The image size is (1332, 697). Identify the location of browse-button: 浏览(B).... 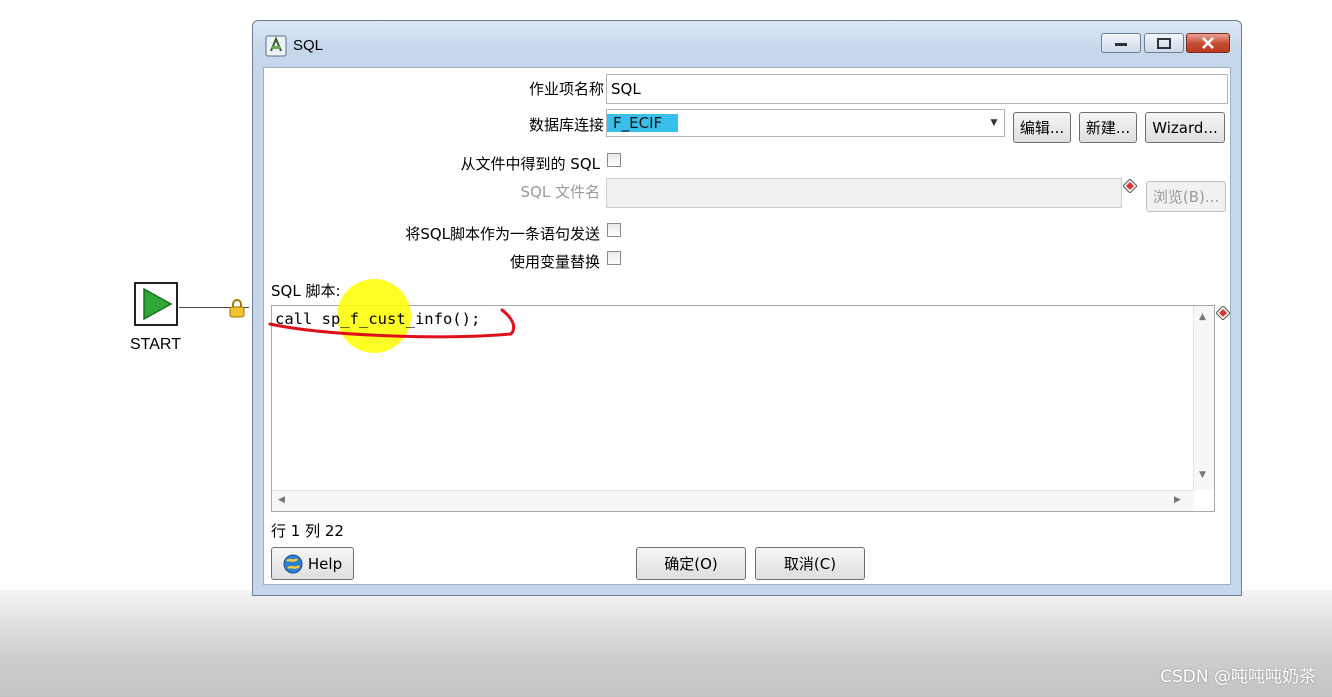
(1186, 196).